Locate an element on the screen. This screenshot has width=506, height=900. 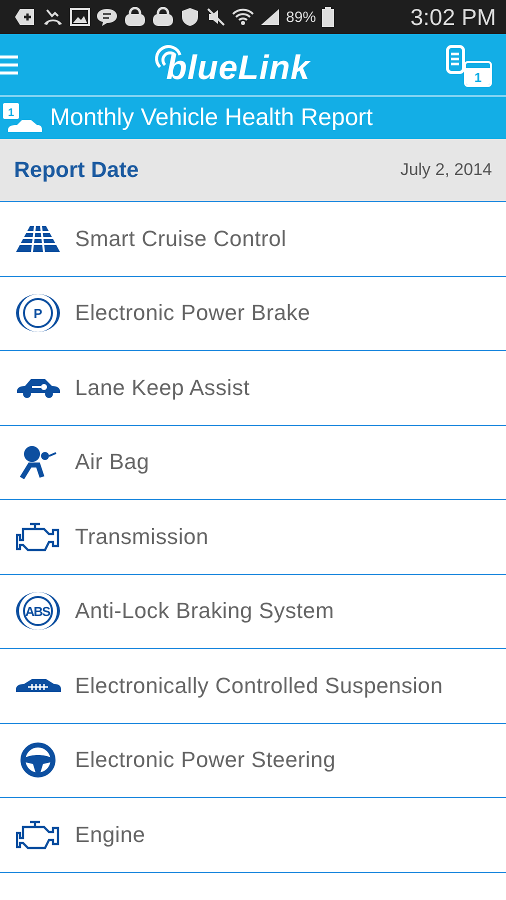
chat-icon is located at coordinates (107, 17).